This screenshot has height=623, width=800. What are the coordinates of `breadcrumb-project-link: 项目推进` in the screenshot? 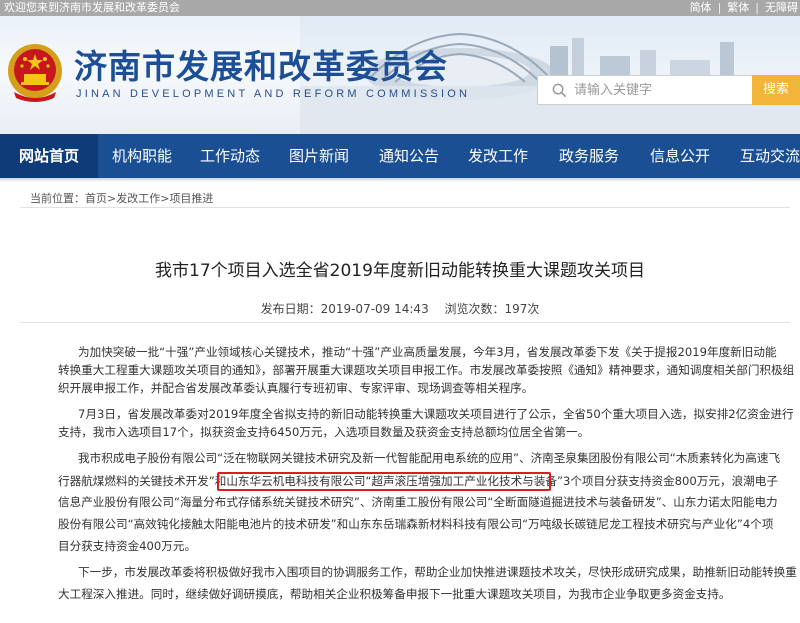 It's located at (191, 198).